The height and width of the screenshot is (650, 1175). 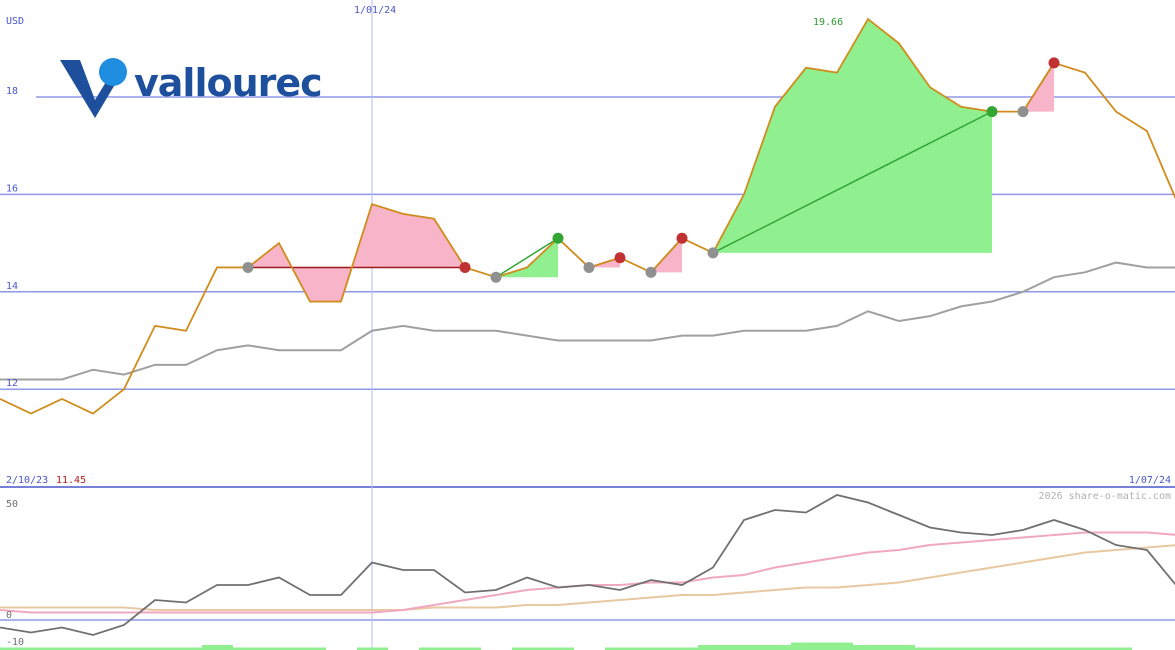 What do you see at coordinates (9, 615) in the screenshot?
I see `lower-y-tick-label: 0` at bounding box center [9, 615].